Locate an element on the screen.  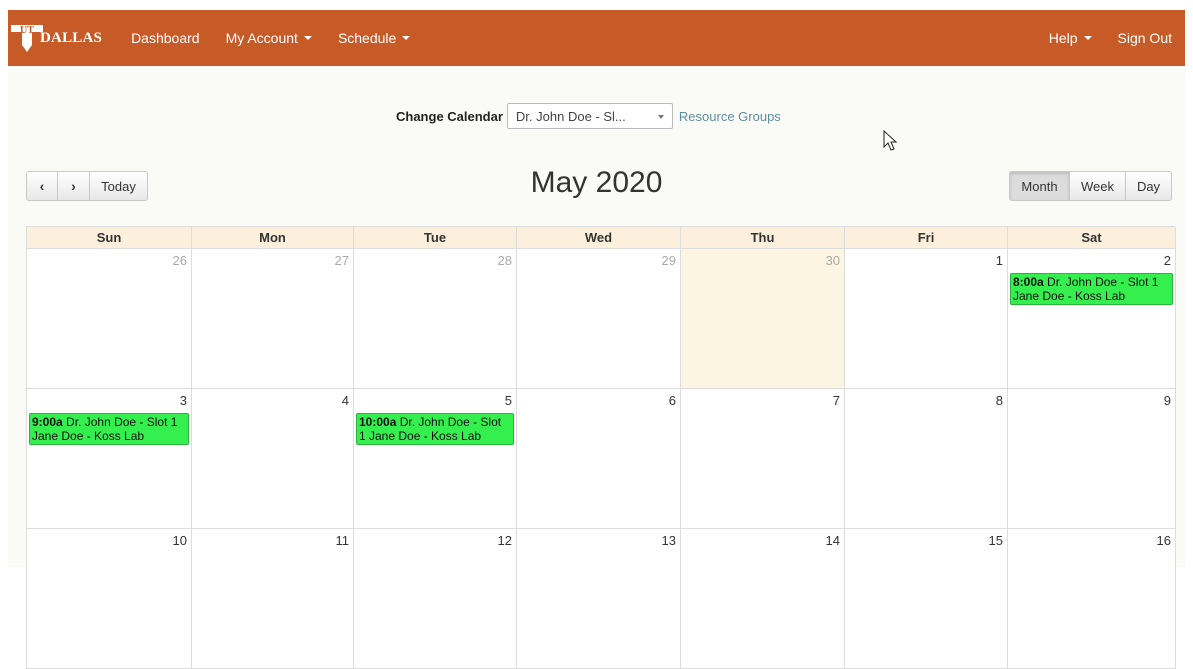
nav-help: Help is located at coordinates (1070, 38).